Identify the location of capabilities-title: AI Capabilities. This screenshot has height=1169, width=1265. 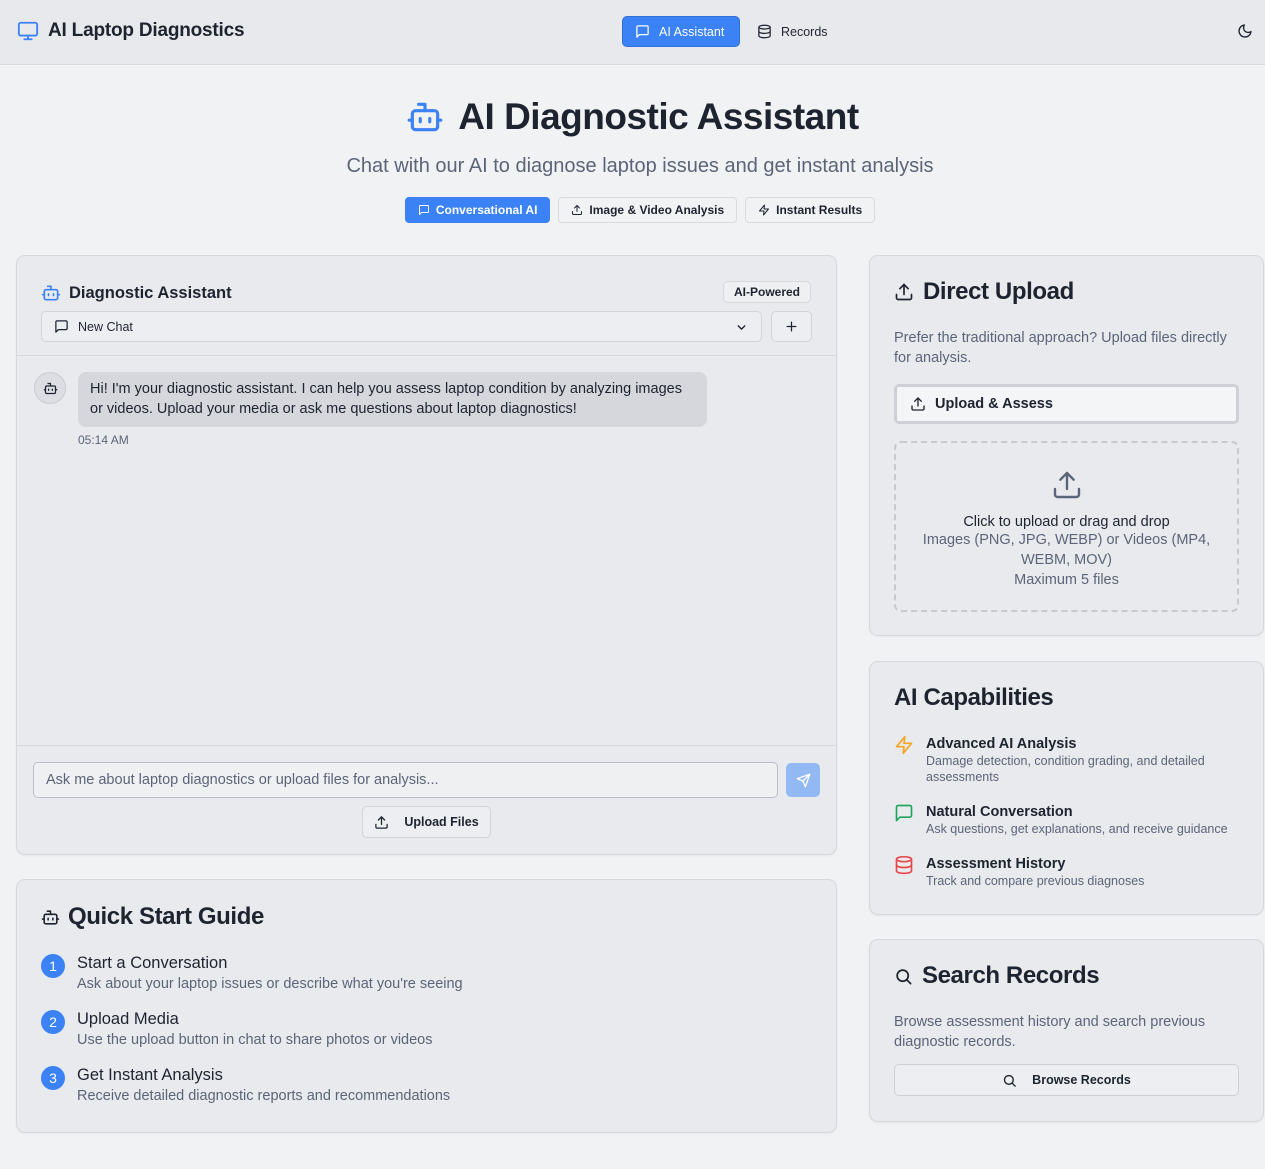
(974, 697).